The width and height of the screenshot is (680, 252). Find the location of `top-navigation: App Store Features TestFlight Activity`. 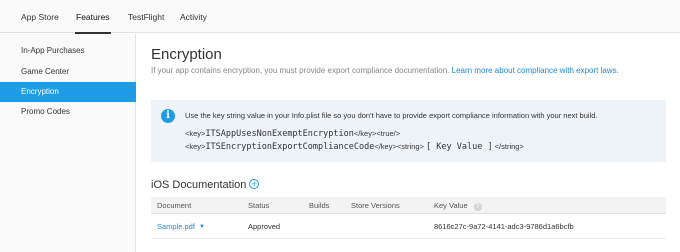

top-navigation: App Store Features TestFlight Activity is located at coordinates (340, 17).